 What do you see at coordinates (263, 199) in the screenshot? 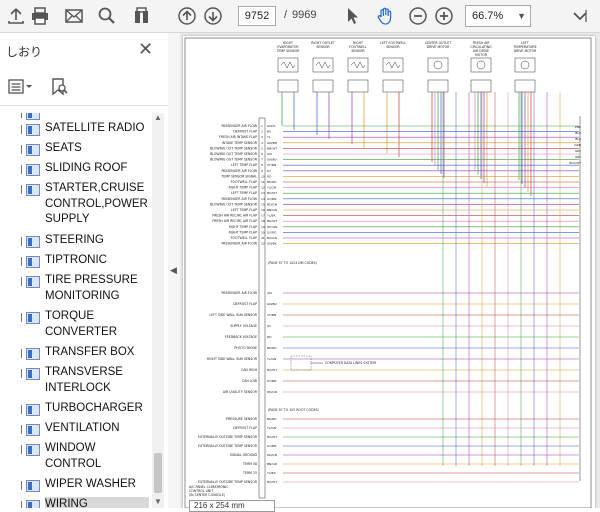
I see `pin-number: 14` at bounding box center [263, 199].